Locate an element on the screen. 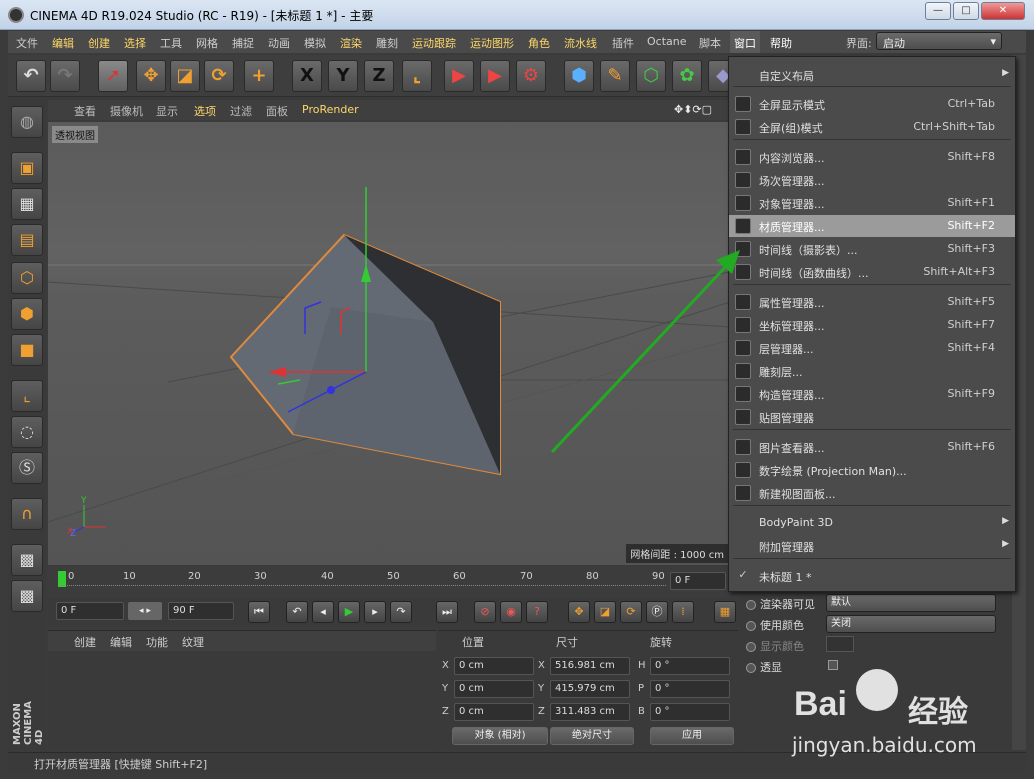  size-mode-select: 绝对尺寸 is located at coordinates (592, 736).